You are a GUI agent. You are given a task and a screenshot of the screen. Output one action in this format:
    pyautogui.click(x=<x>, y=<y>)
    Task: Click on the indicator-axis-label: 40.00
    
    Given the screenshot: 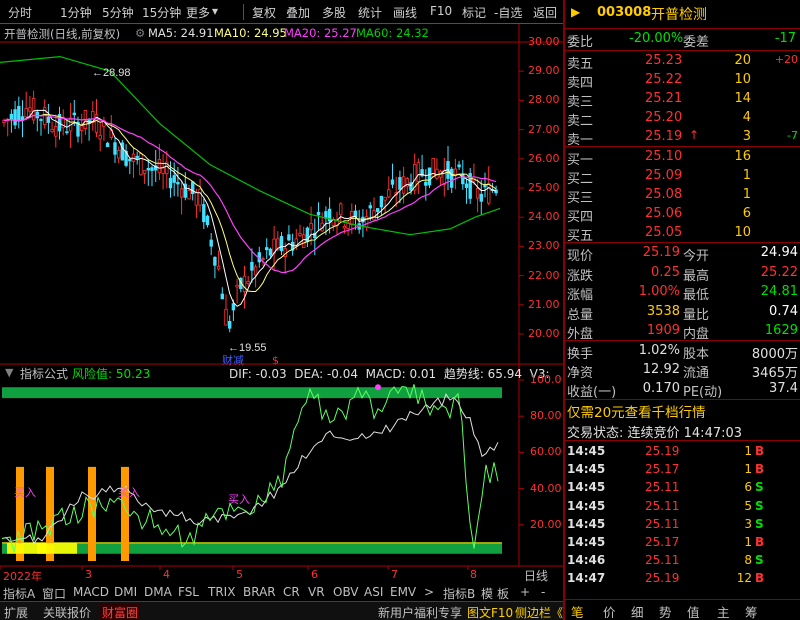 What is the action you would take?
    pyautogui.click(x=546, y=488)
    